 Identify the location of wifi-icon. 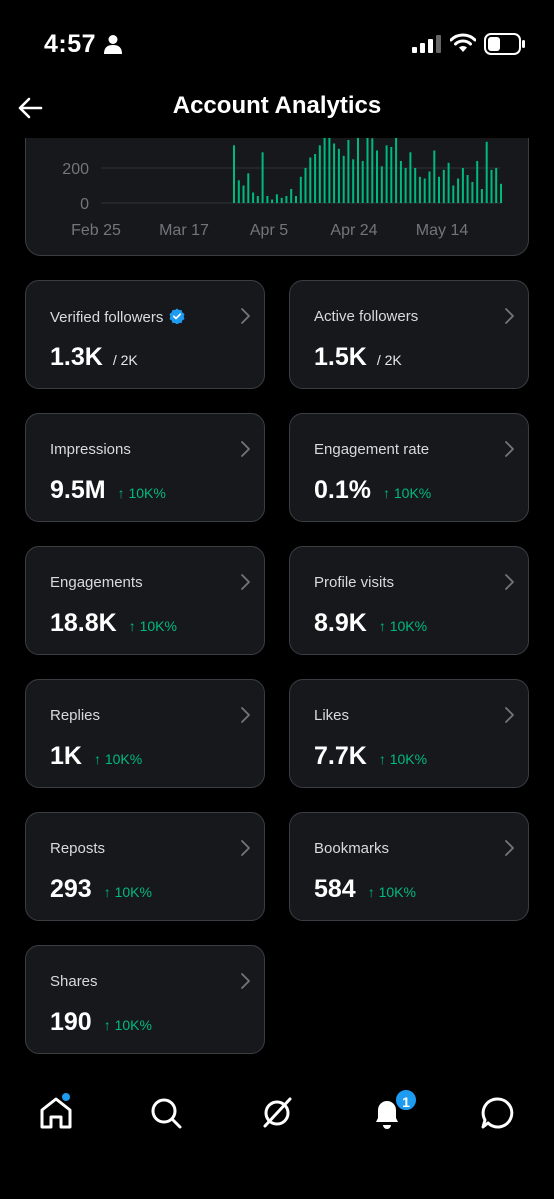
(463, 42).